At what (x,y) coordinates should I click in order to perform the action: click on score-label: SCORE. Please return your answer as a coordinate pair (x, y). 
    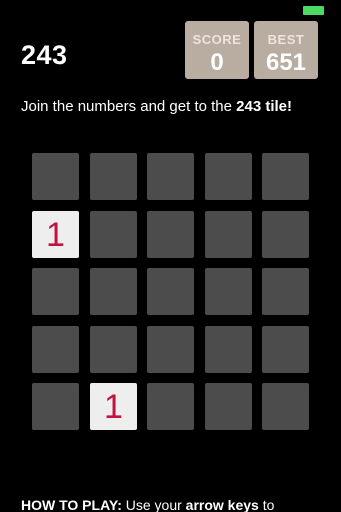
    Looking at the image, I should click on (217, 39).